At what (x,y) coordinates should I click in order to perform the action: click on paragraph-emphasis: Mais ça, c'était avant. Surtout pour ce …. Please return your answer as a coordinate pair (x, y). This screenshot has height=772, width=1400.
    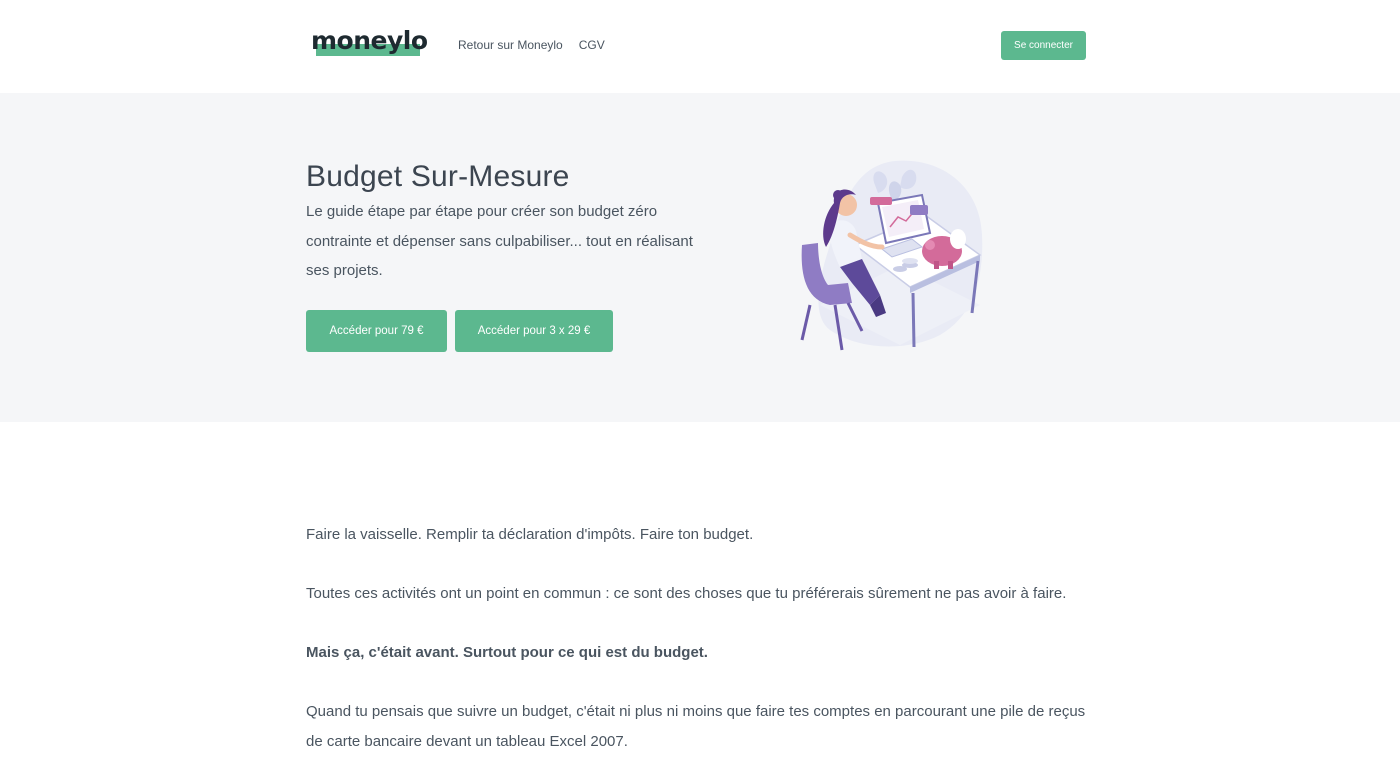
    Looking at the image, I should click on (507, 652).